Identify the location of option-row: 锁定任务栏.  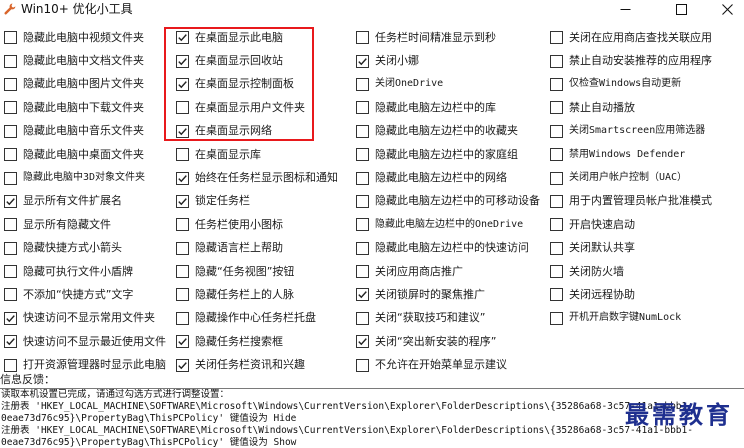
(257, 201).